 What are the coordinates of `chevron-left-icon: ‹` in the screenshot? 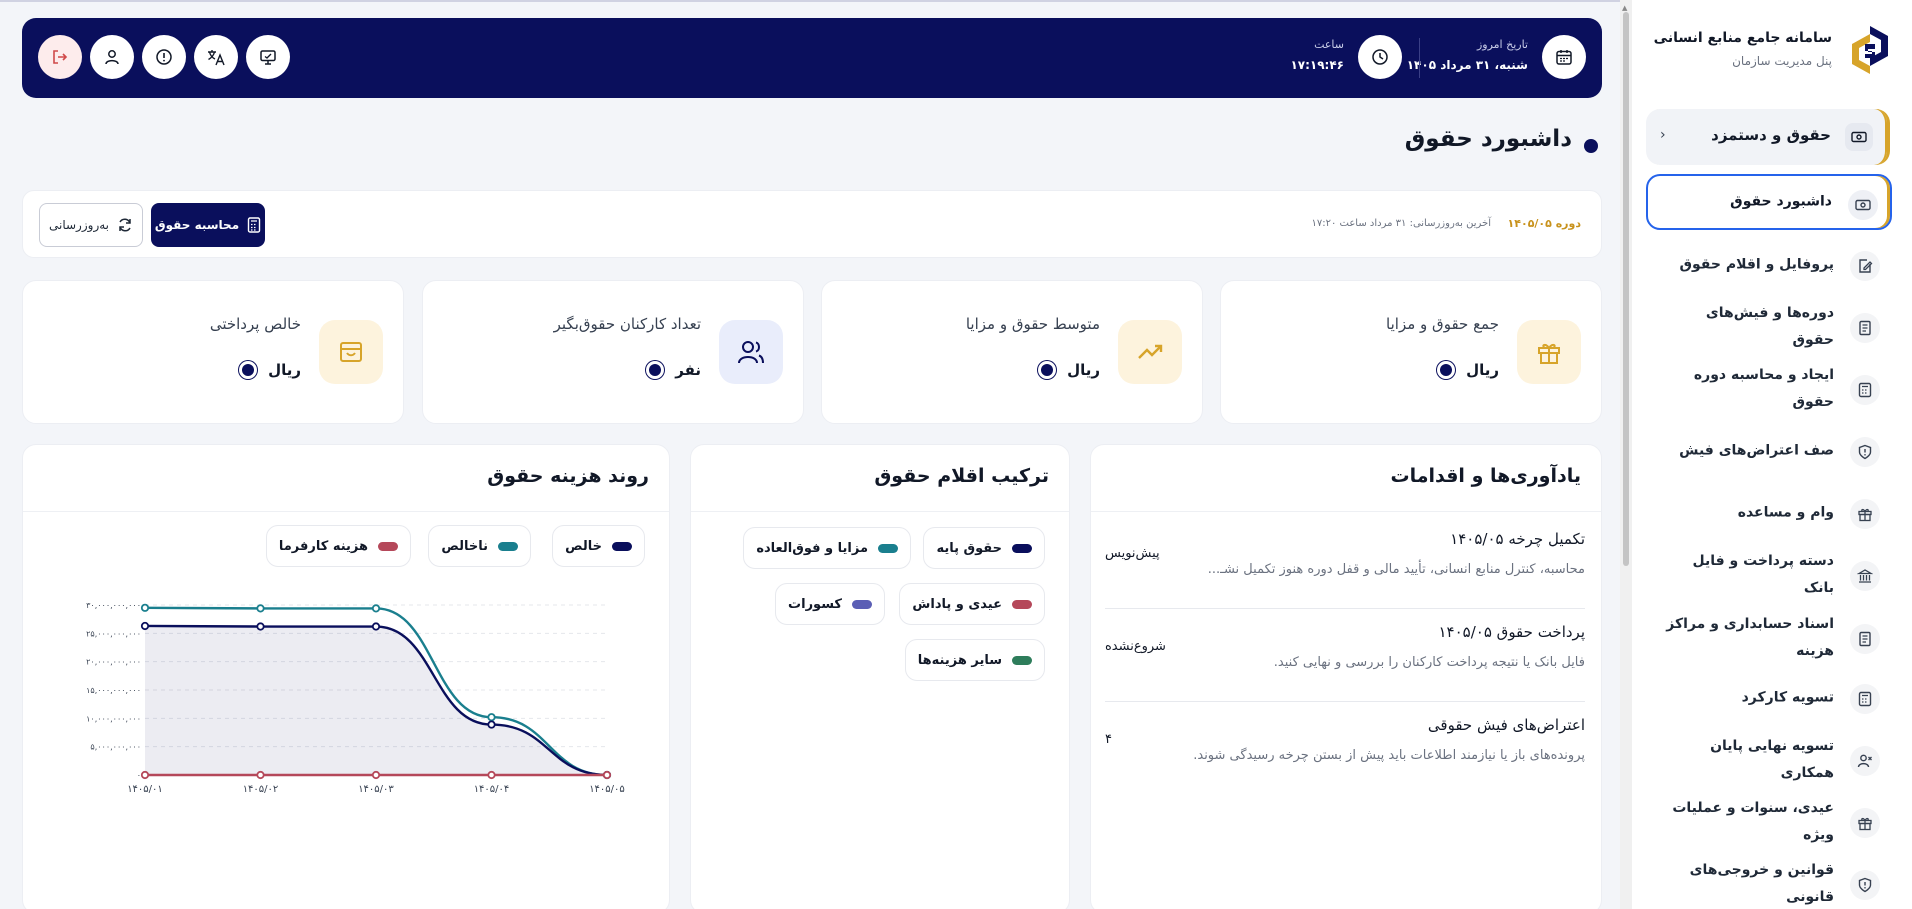 It's located at (1663, 135).